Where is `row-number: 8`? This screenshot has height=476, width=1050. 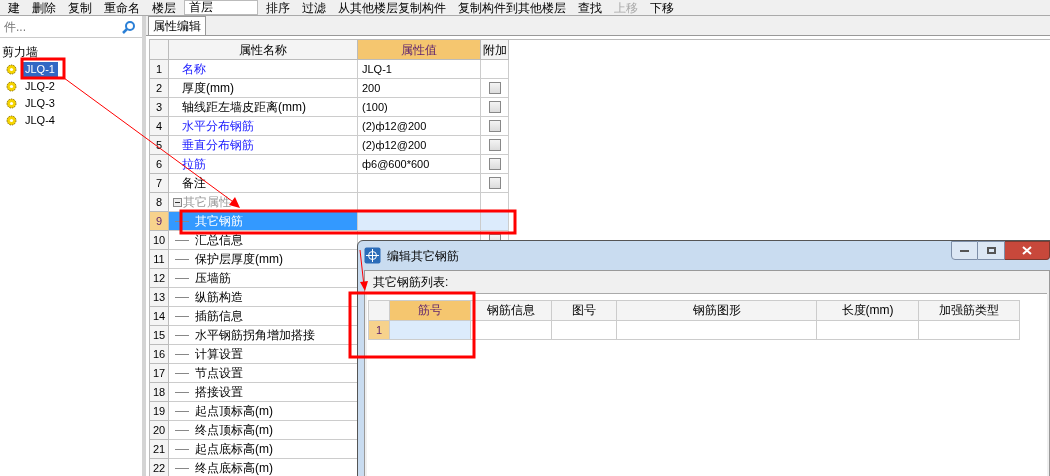
row-number: 8 is located at coordinates (159, 202).